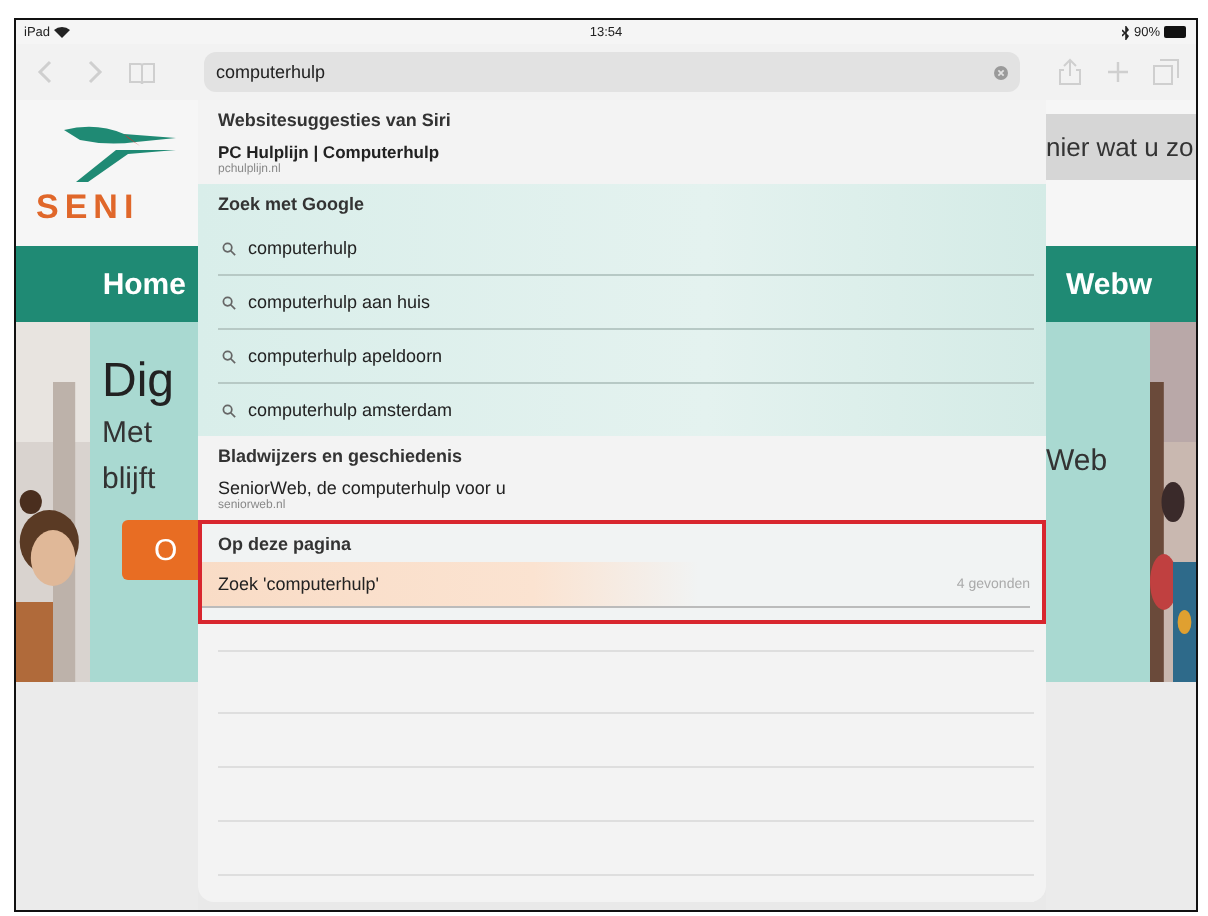 This screenshot has height=916, width=1208. I want to click on hero-text: Web, so click(1078, 462).